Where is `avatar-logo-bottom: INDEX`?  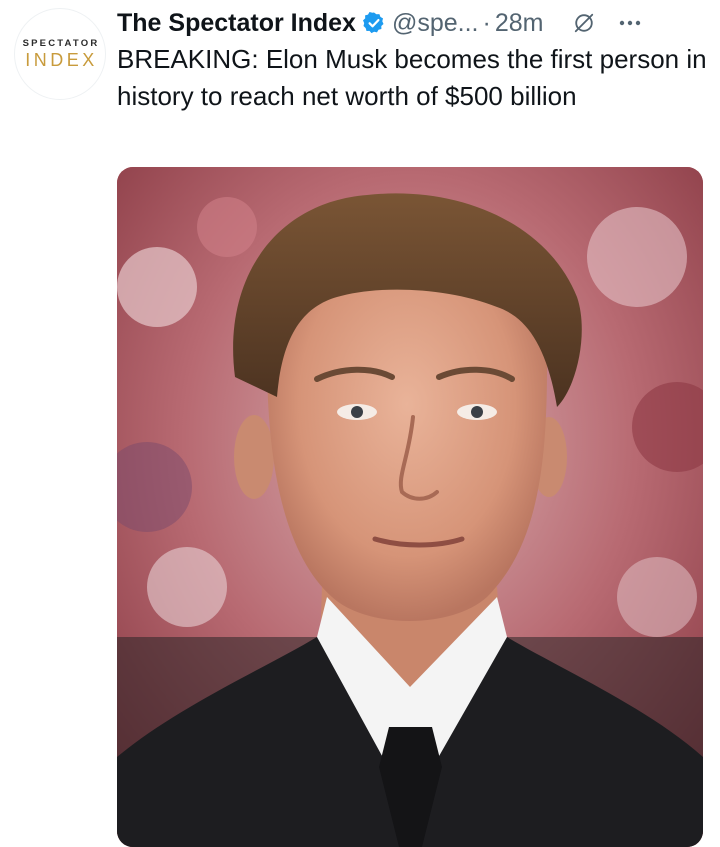 avatar-logo-bottom: INDEX is located at coordinates (61, 59).